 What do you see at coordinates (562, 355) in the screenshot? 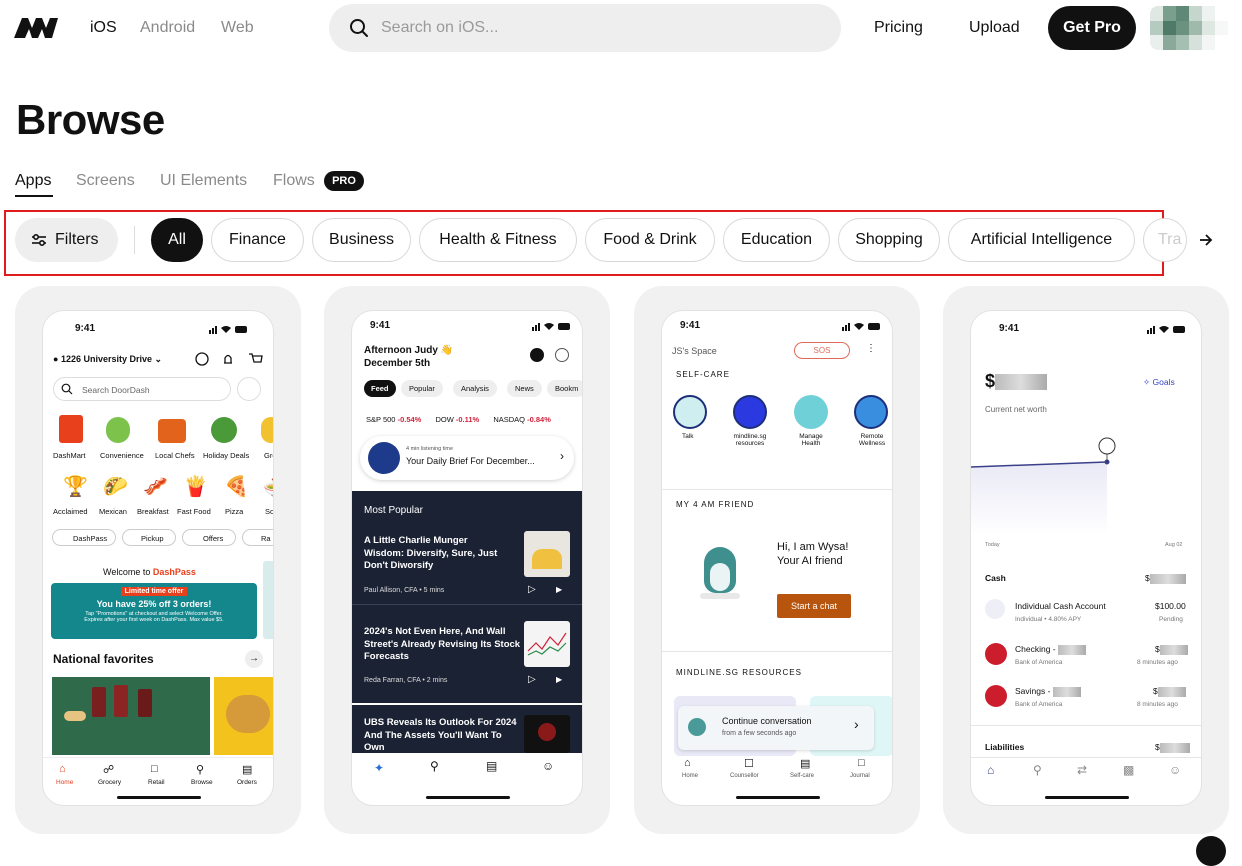
I see `settings-icon` at bounding box center [562, 355].